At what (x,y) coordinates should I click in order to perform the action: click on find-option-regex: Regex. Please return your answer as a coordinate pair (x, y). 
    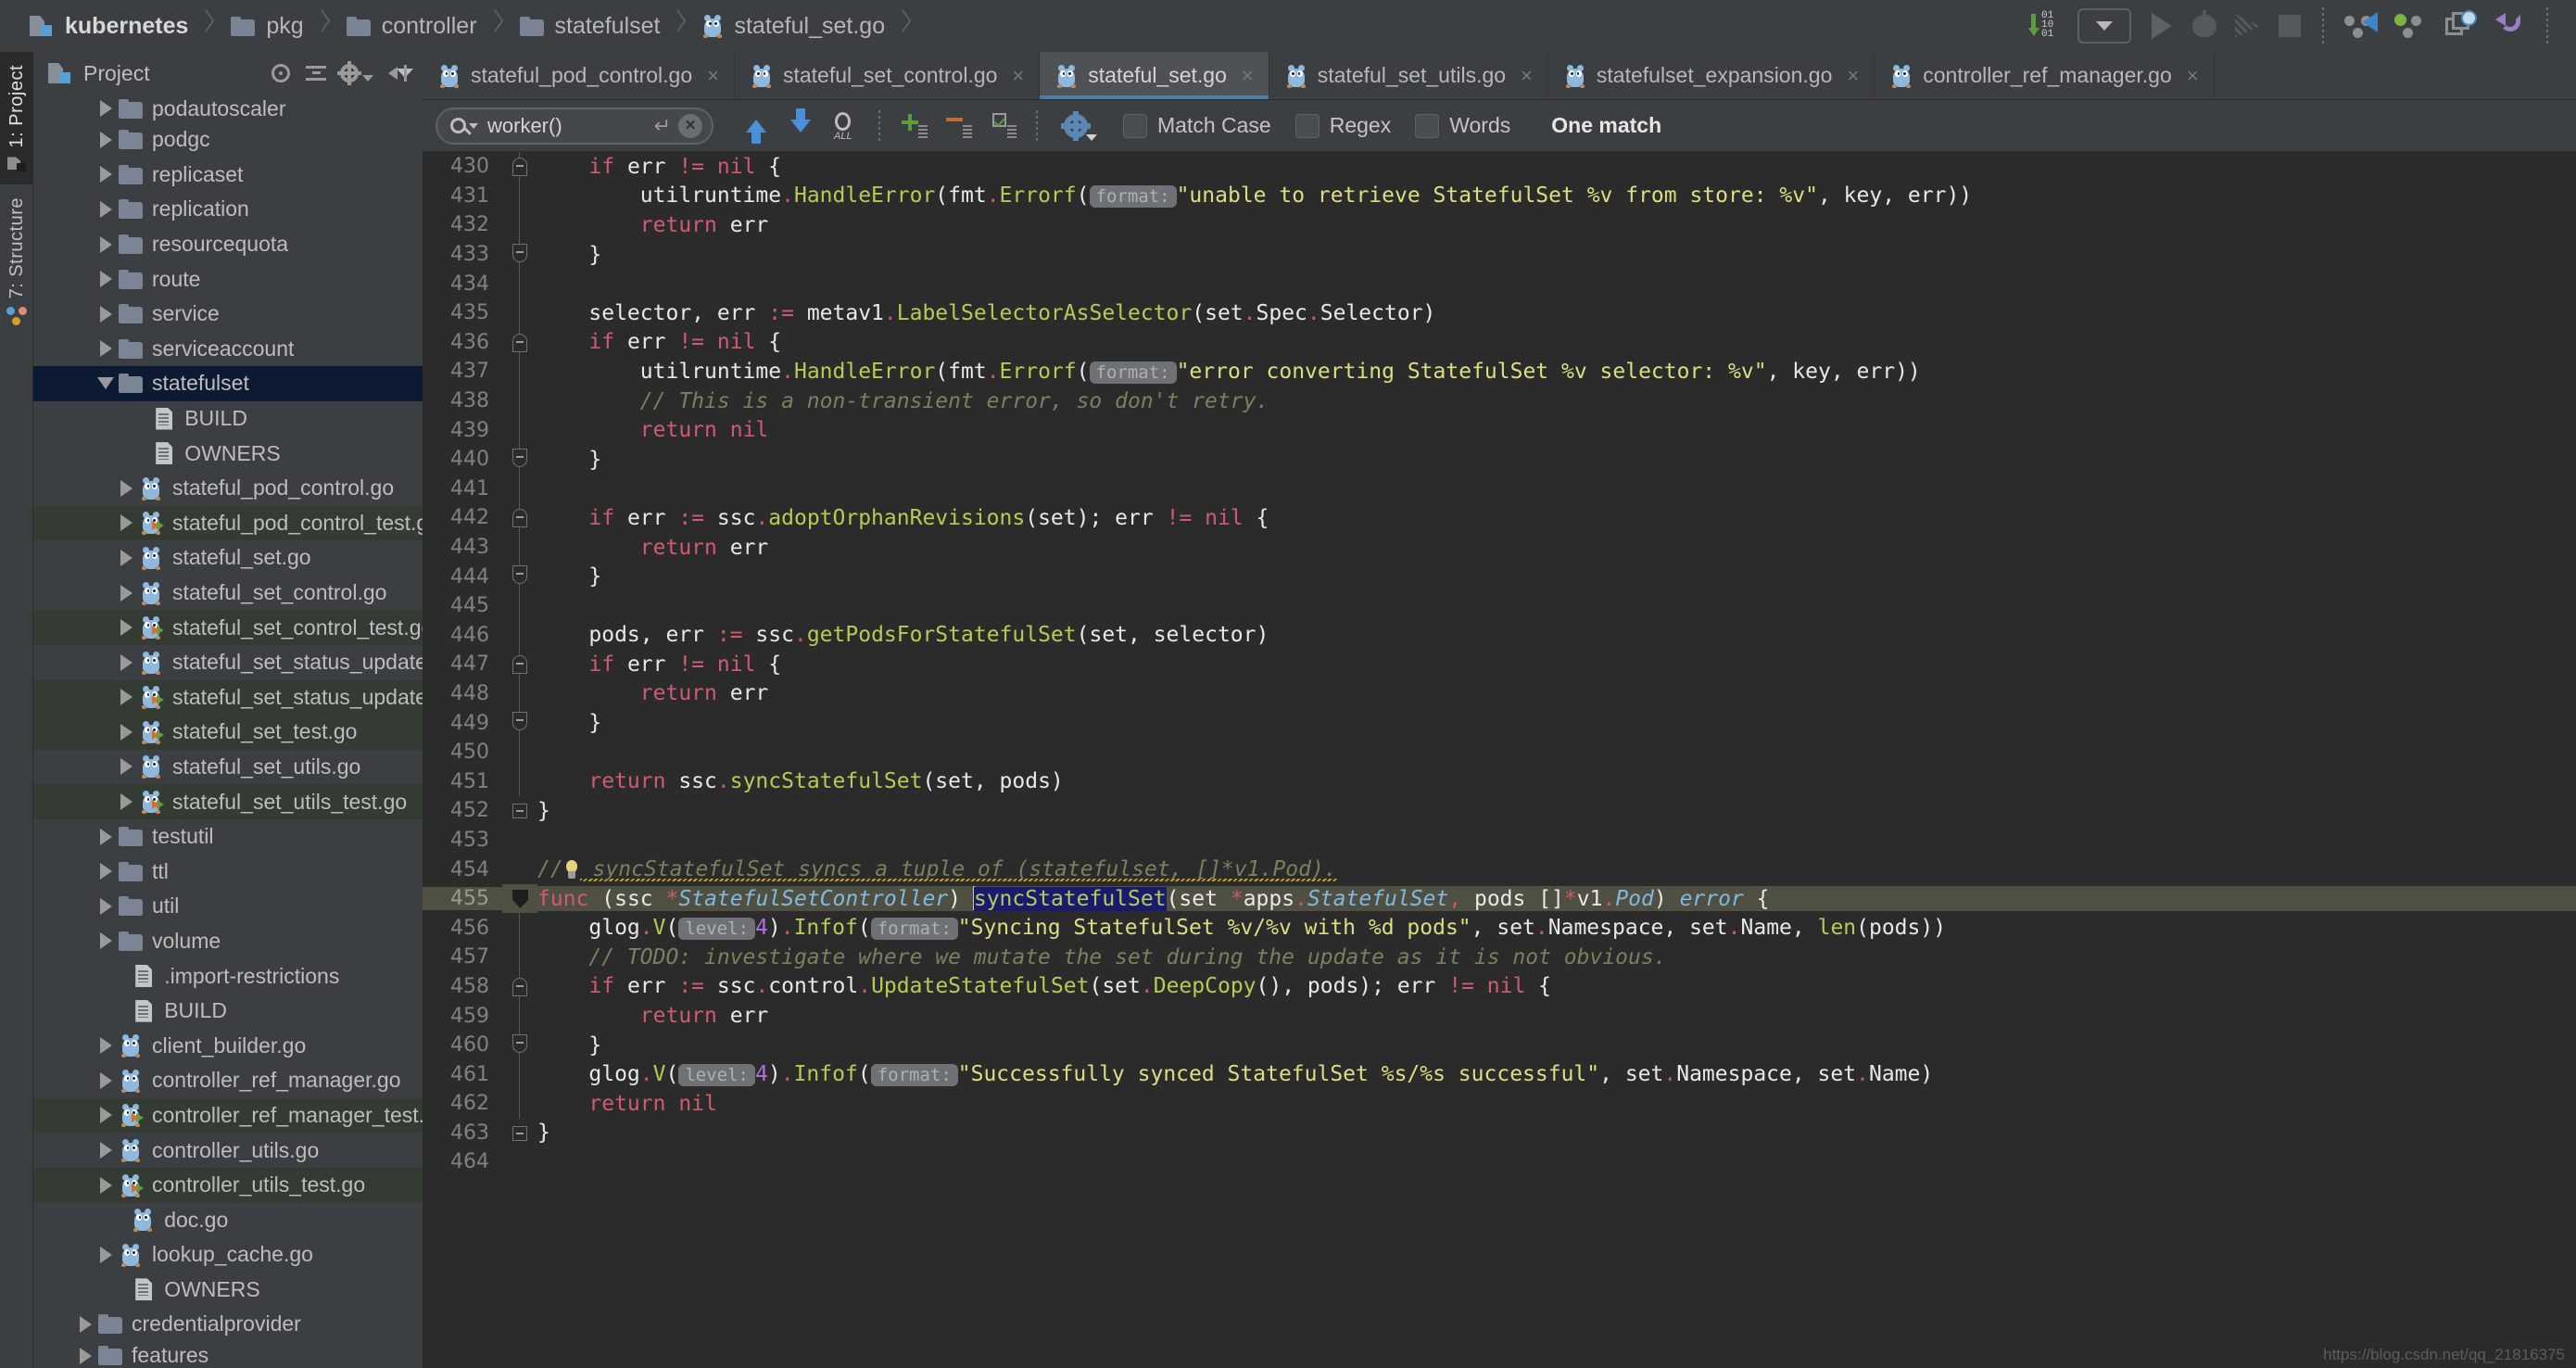
    Looking at the image, I should click on (1355, 126).